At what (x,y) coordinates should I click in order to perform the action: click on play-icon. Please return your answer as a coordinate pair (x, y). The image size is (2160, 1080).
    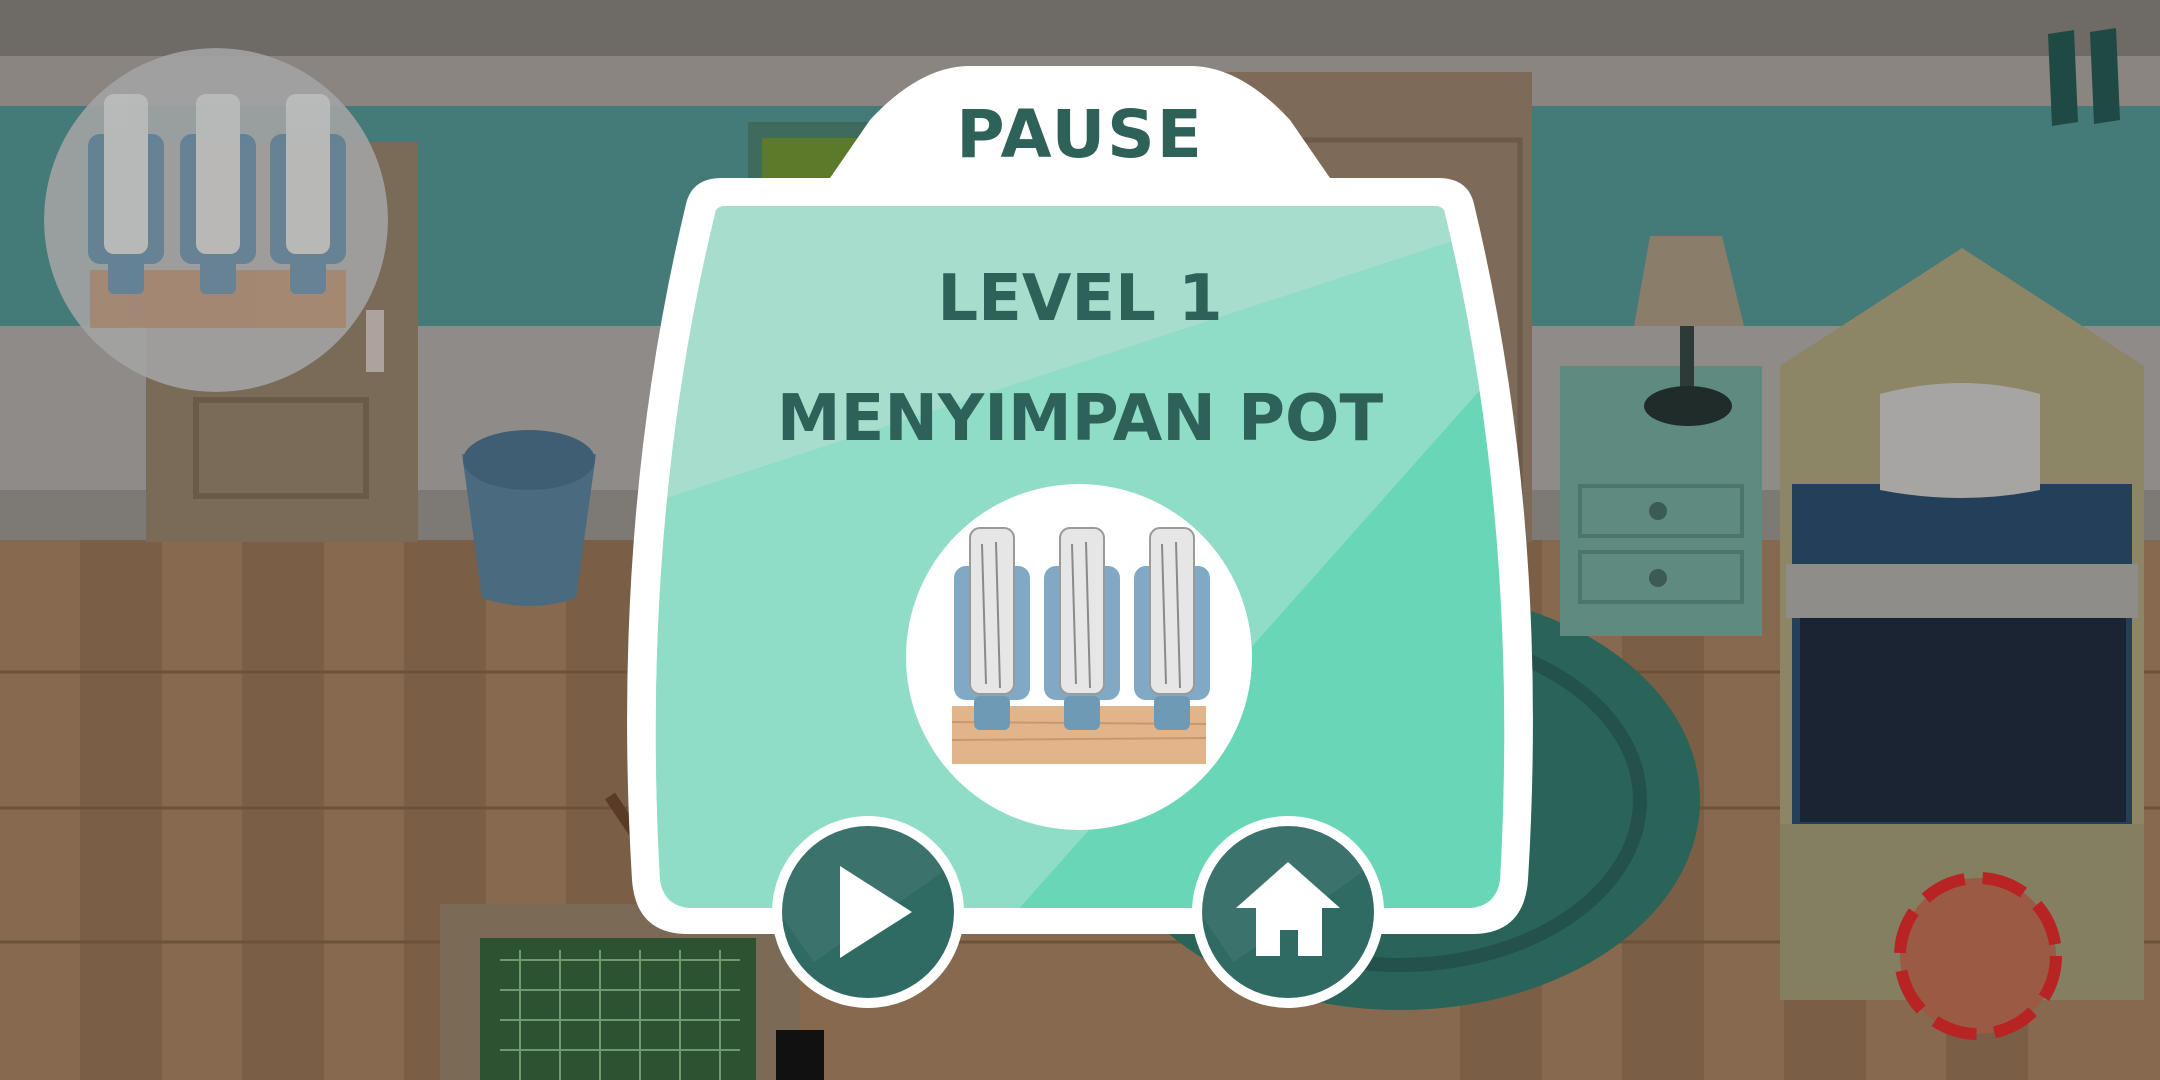
    Looking at the image, I should click on (876, 912).